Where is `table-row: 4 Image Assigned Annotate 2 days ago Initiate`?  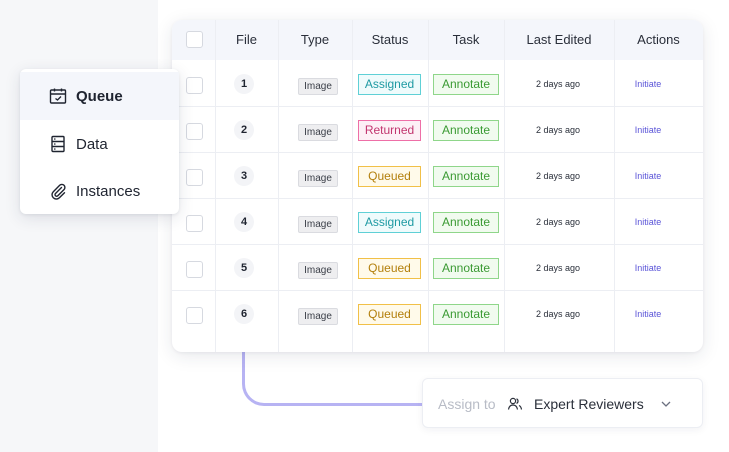 table-row: 4 Image Assigned Annotate 2 days ago Initiate is located at coordinates (437, 221).